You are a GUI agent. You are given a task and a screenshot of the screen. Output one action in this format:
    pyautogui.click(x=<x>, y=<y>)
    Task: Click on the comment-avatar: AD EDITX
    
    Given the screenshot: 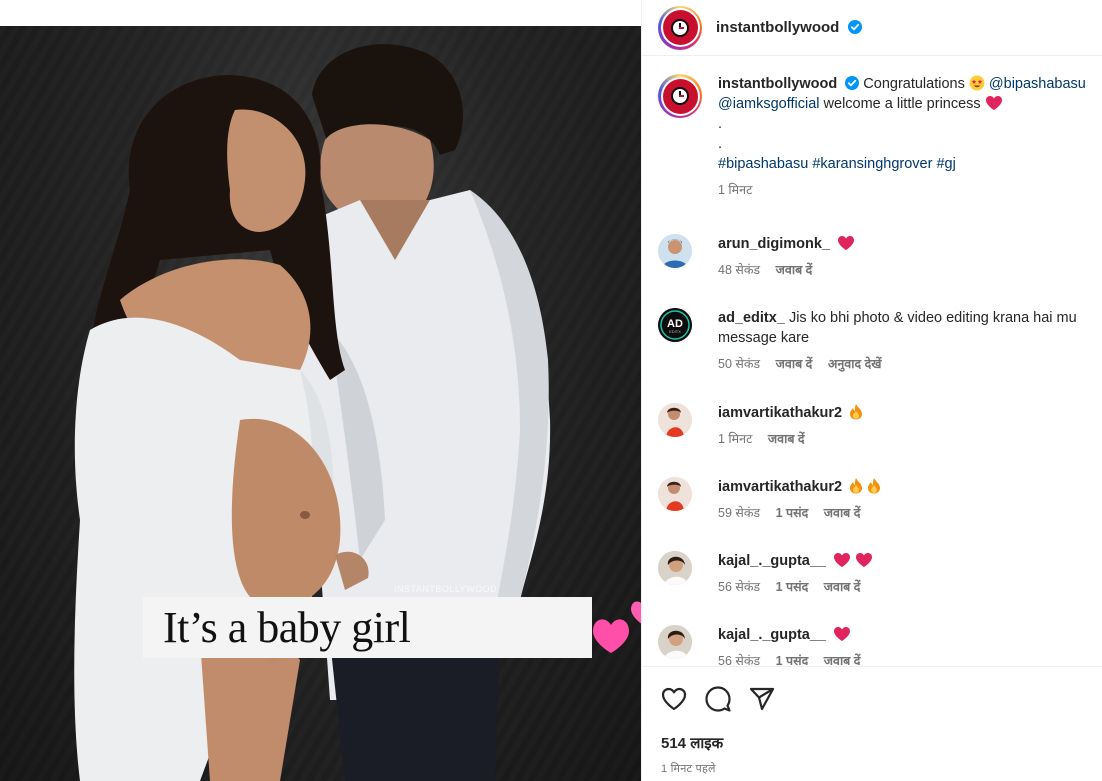 What is the action you would take?
    pyautogui.click(x=675, y=325)
    